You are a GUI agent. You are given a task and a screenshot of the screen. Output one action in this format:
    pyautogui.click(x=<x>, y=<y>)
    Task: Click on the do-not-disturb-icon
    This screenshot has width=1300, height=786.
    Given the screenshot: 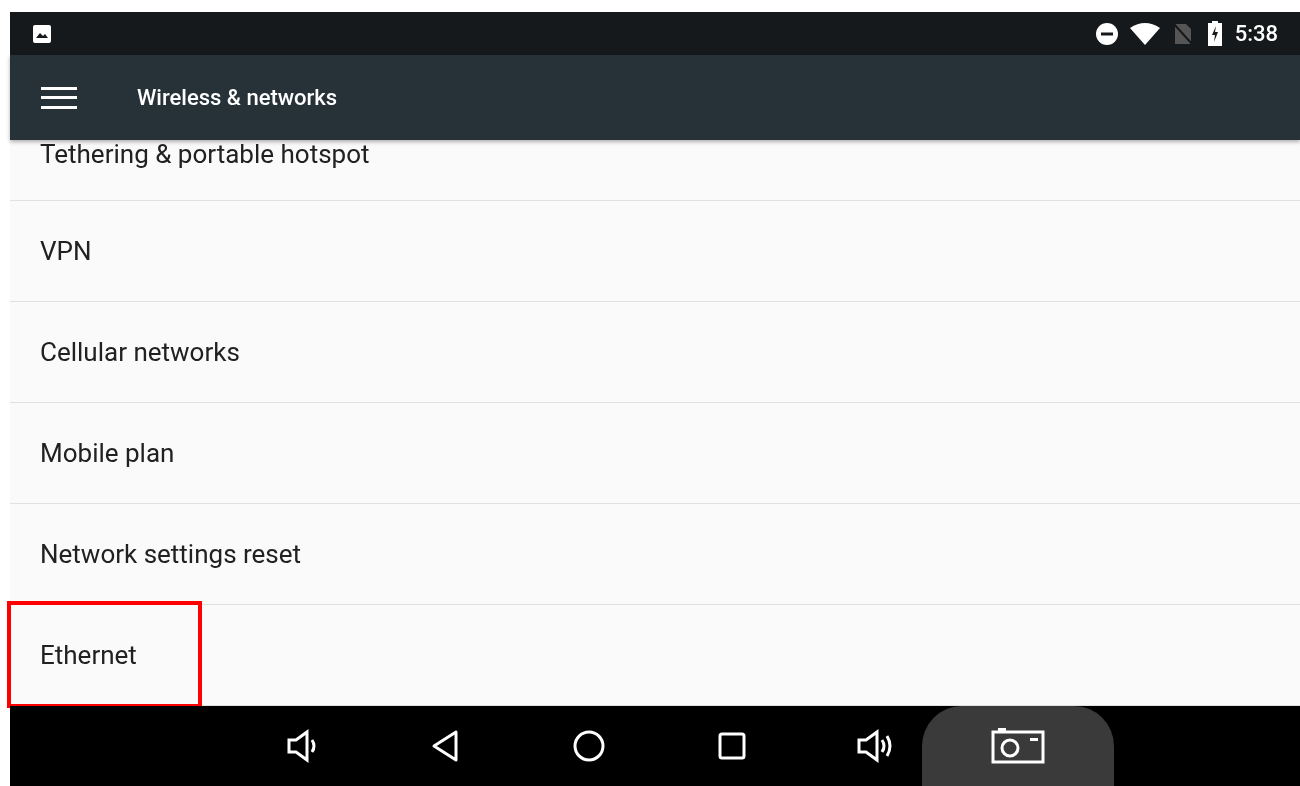 What is the action you would take?
    pyautogui.click(x=1106, y=33)
    